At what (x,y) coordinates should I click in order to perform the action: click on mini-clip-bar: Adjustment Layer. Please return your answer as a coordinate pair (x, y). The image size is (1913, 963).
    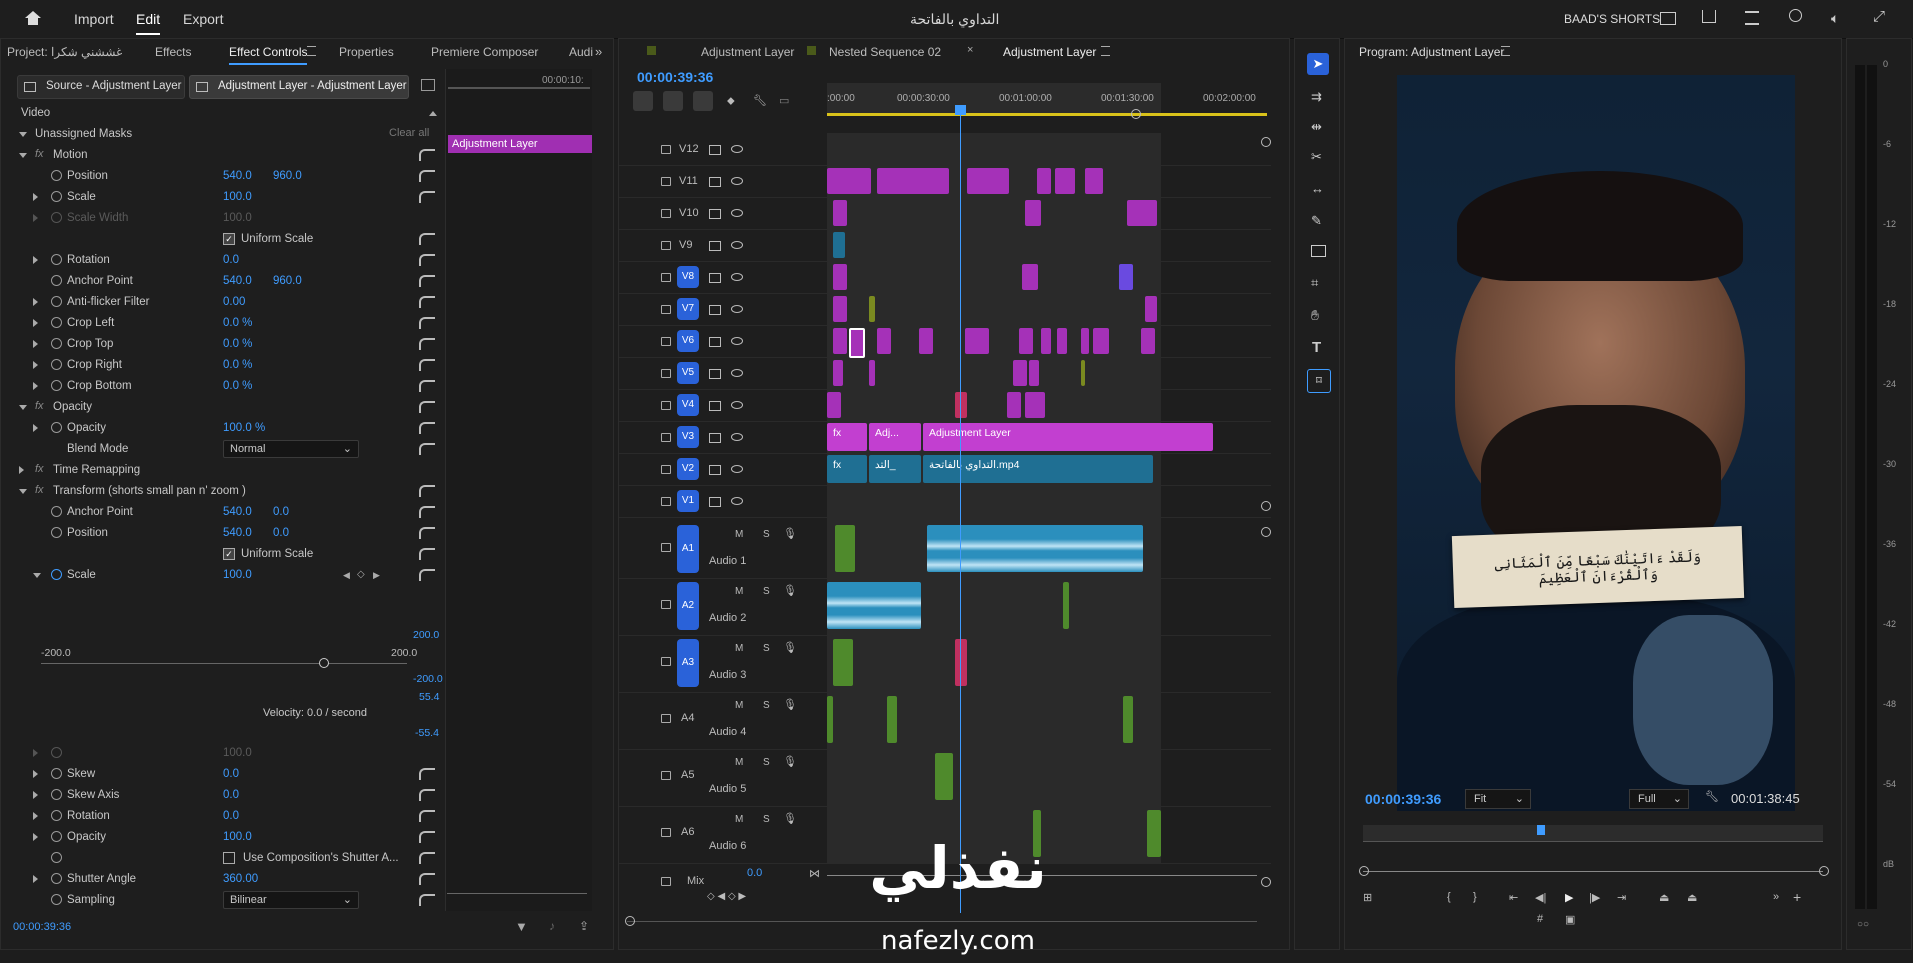
    Looking at the image, I should click on (520, 144).